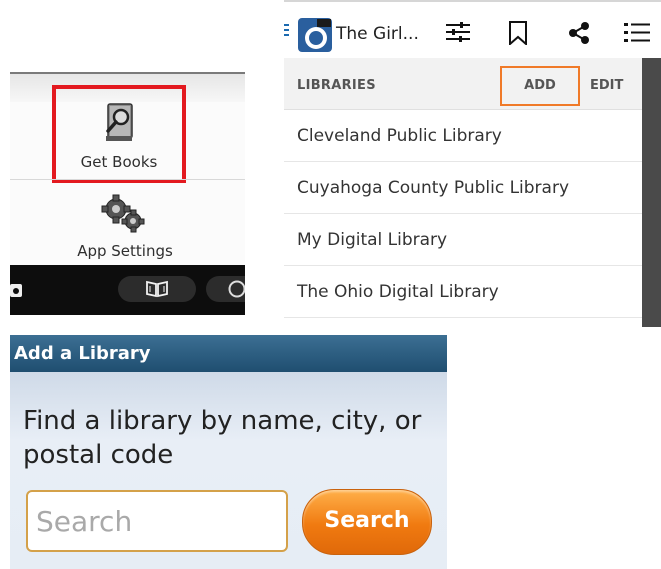  I want to click on app-settings-button: App Settings, so click(125, 229).